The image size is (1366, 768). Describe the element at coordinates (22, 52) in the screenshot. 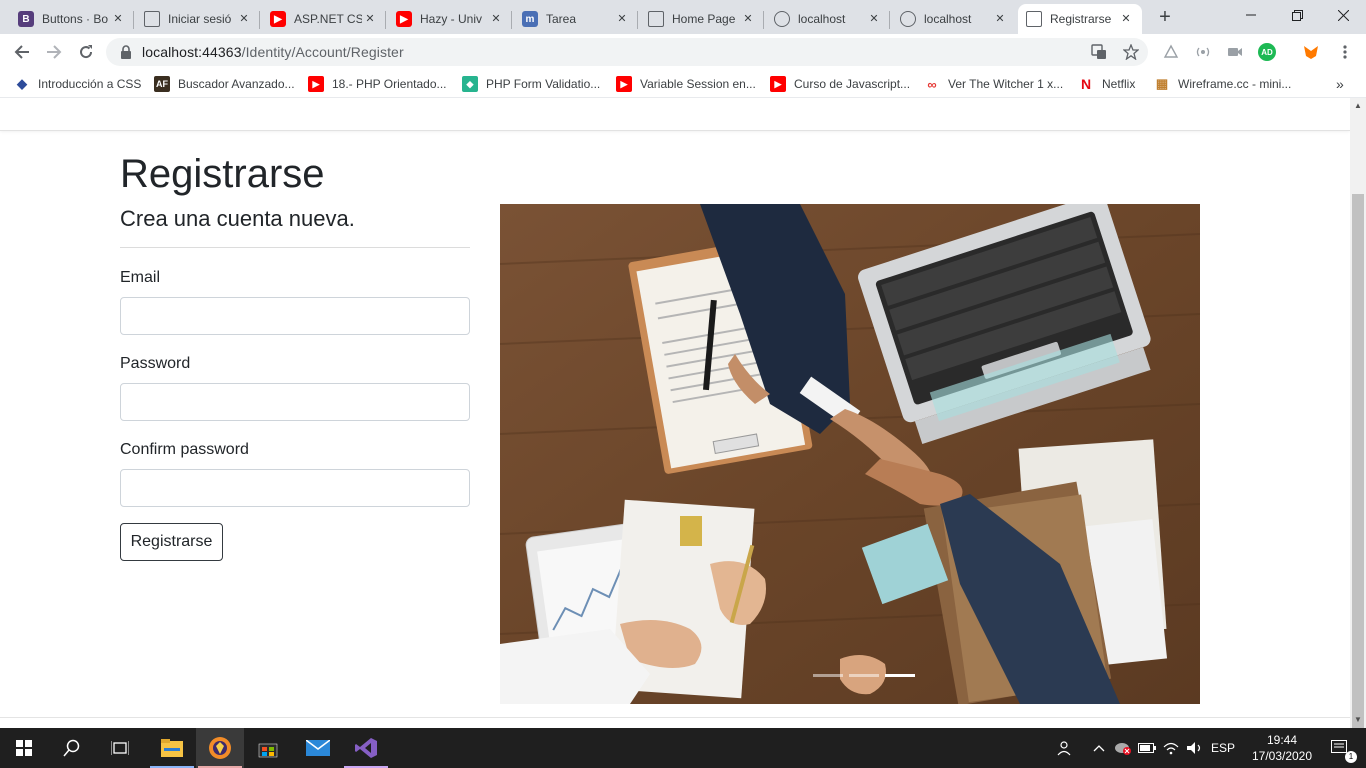

I see `back-button` at that location.